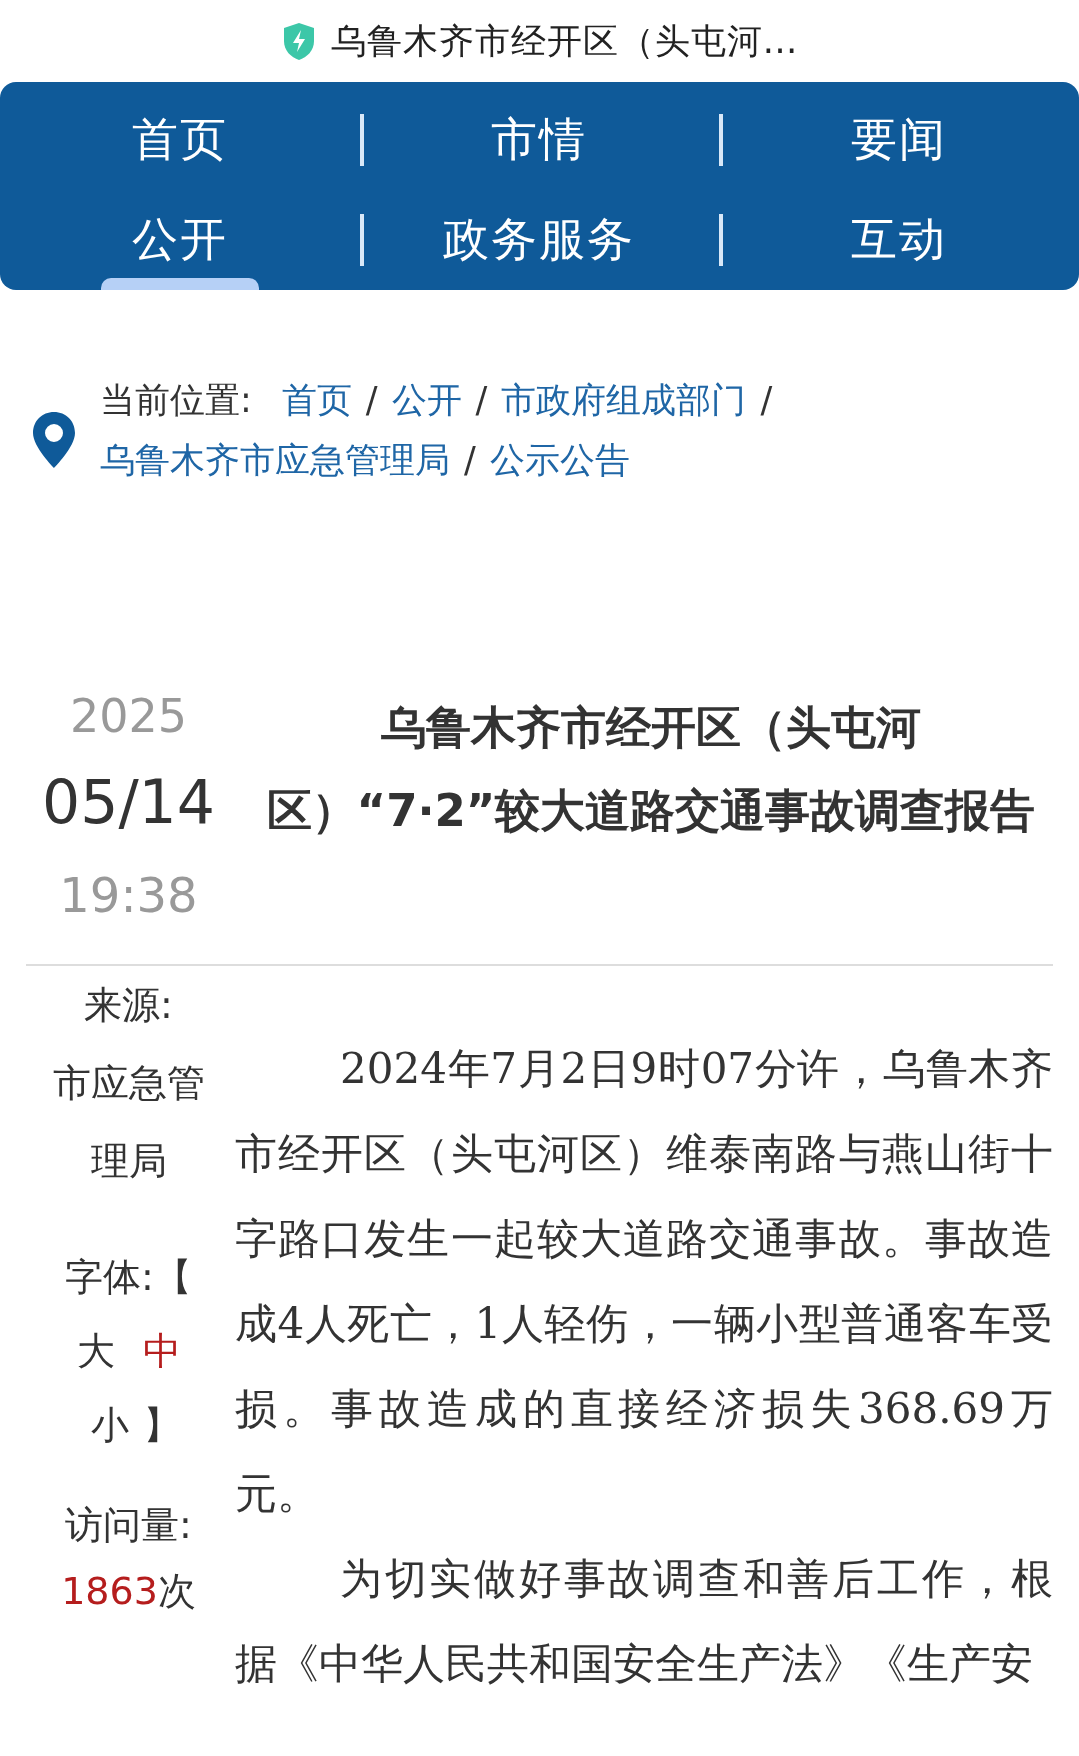 This screenshot has width=1079, height=1756. What do you see at coordinates (539, 240) in the screenshot?
I see `nav-tab: 政务服务` at bounding box center [539, 240].